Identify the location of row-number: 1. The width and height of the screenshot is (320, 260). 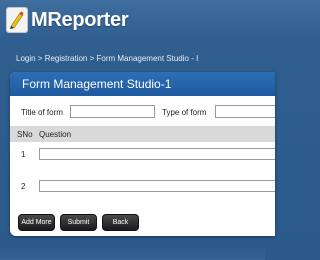
(23, 154).